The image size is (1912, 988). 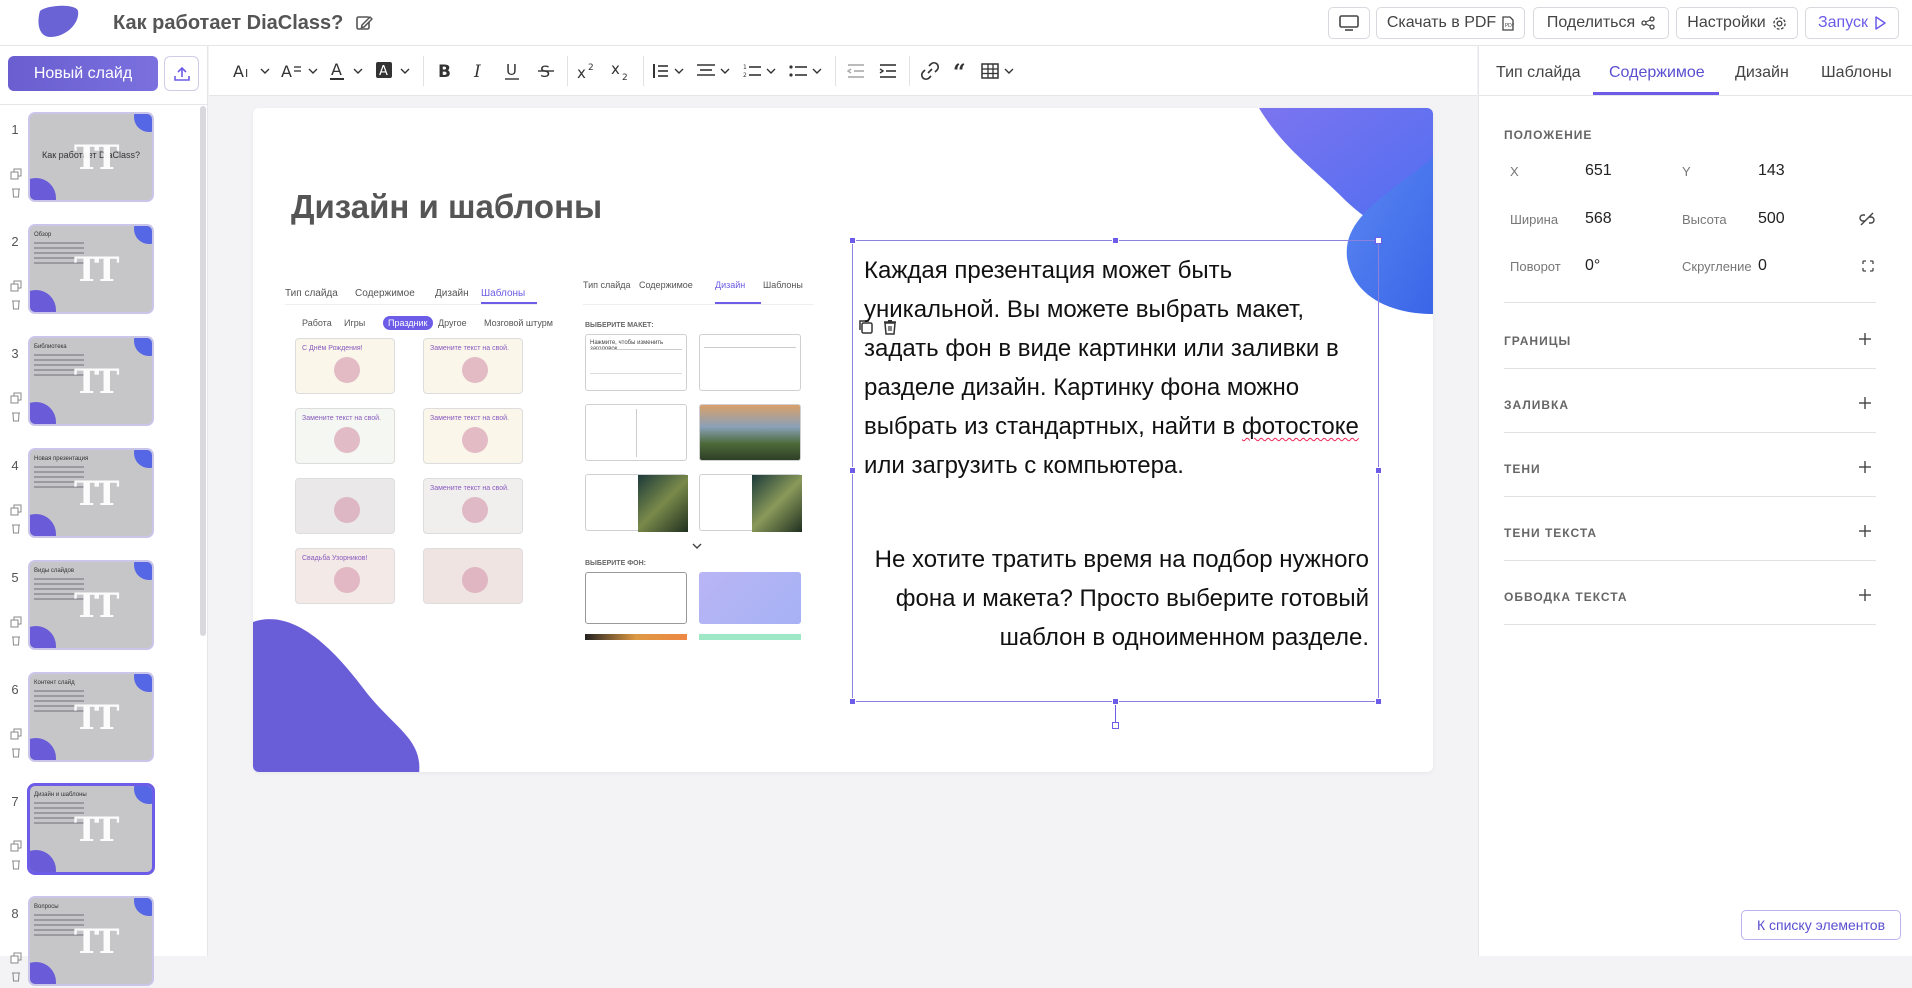 I want to click on table-icon, so click(x=999, y=71).